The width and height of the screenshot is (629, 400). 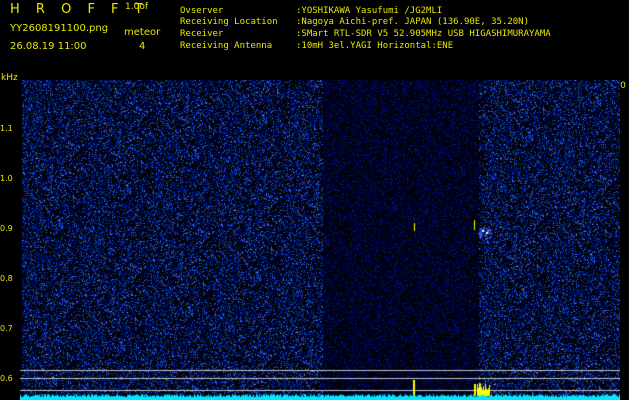 I want to click on file-name: YY2608191100.png, so click(x=59, y=28).